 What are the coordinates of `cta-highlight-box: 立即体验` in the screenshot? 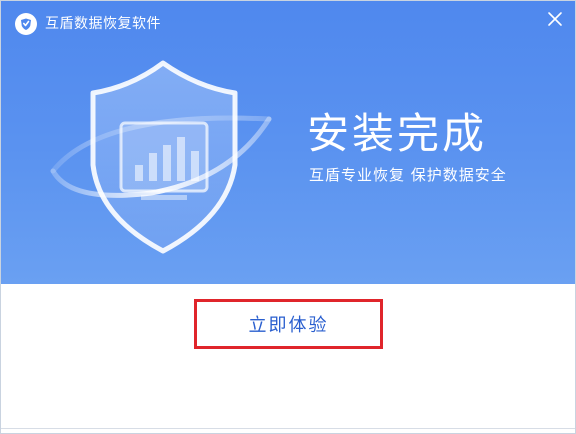 It's located at (288, 324).